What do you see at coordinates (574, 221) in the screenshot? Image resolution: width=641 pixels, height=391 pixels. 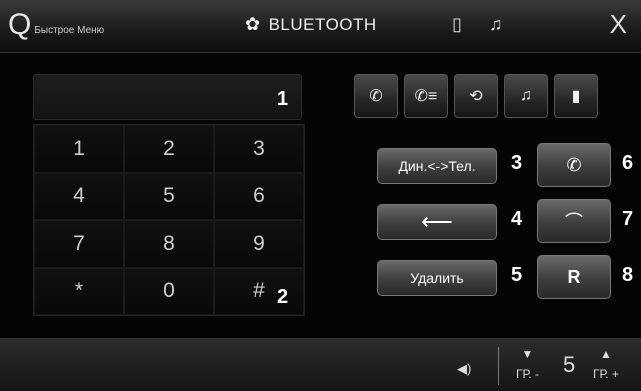 I see `hangup-button: ⌒` at bounding box center [574, 221].